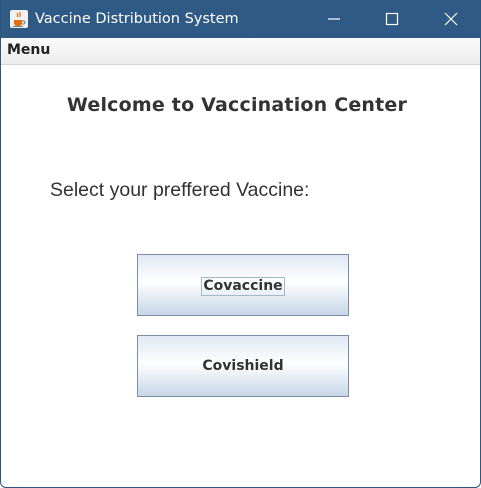 Image resolution: width=481 pixels, height=488 pixels. I want to click on covaccine-button-label-wrap: Covaccine, so click(243, 286).